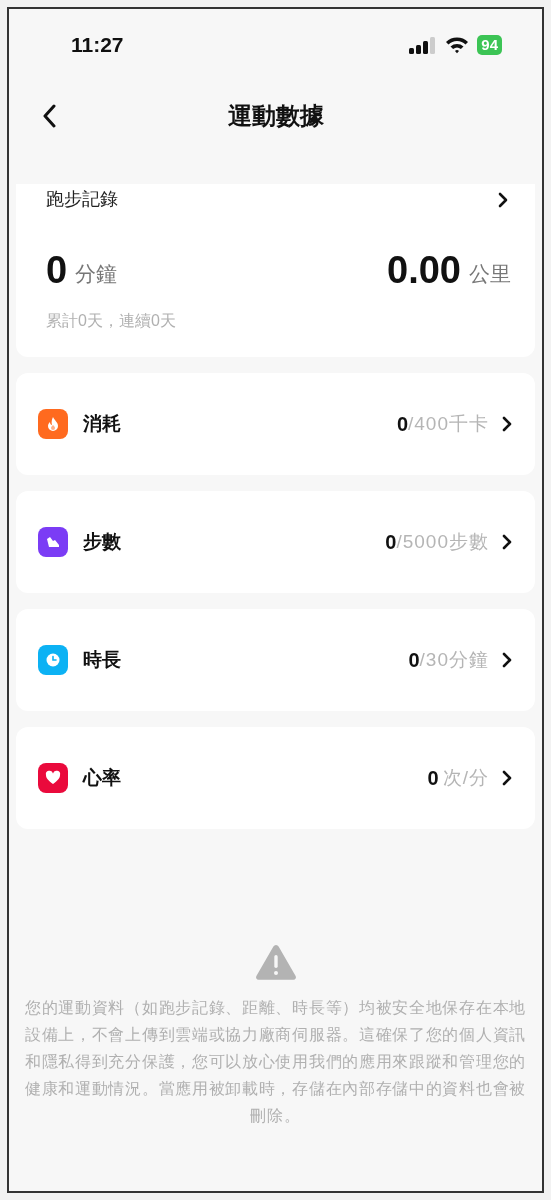 The image size is (551, 1200). Describe the element at coordinates (423, 45) in the screenshot. I see `signal-icon` at that location.